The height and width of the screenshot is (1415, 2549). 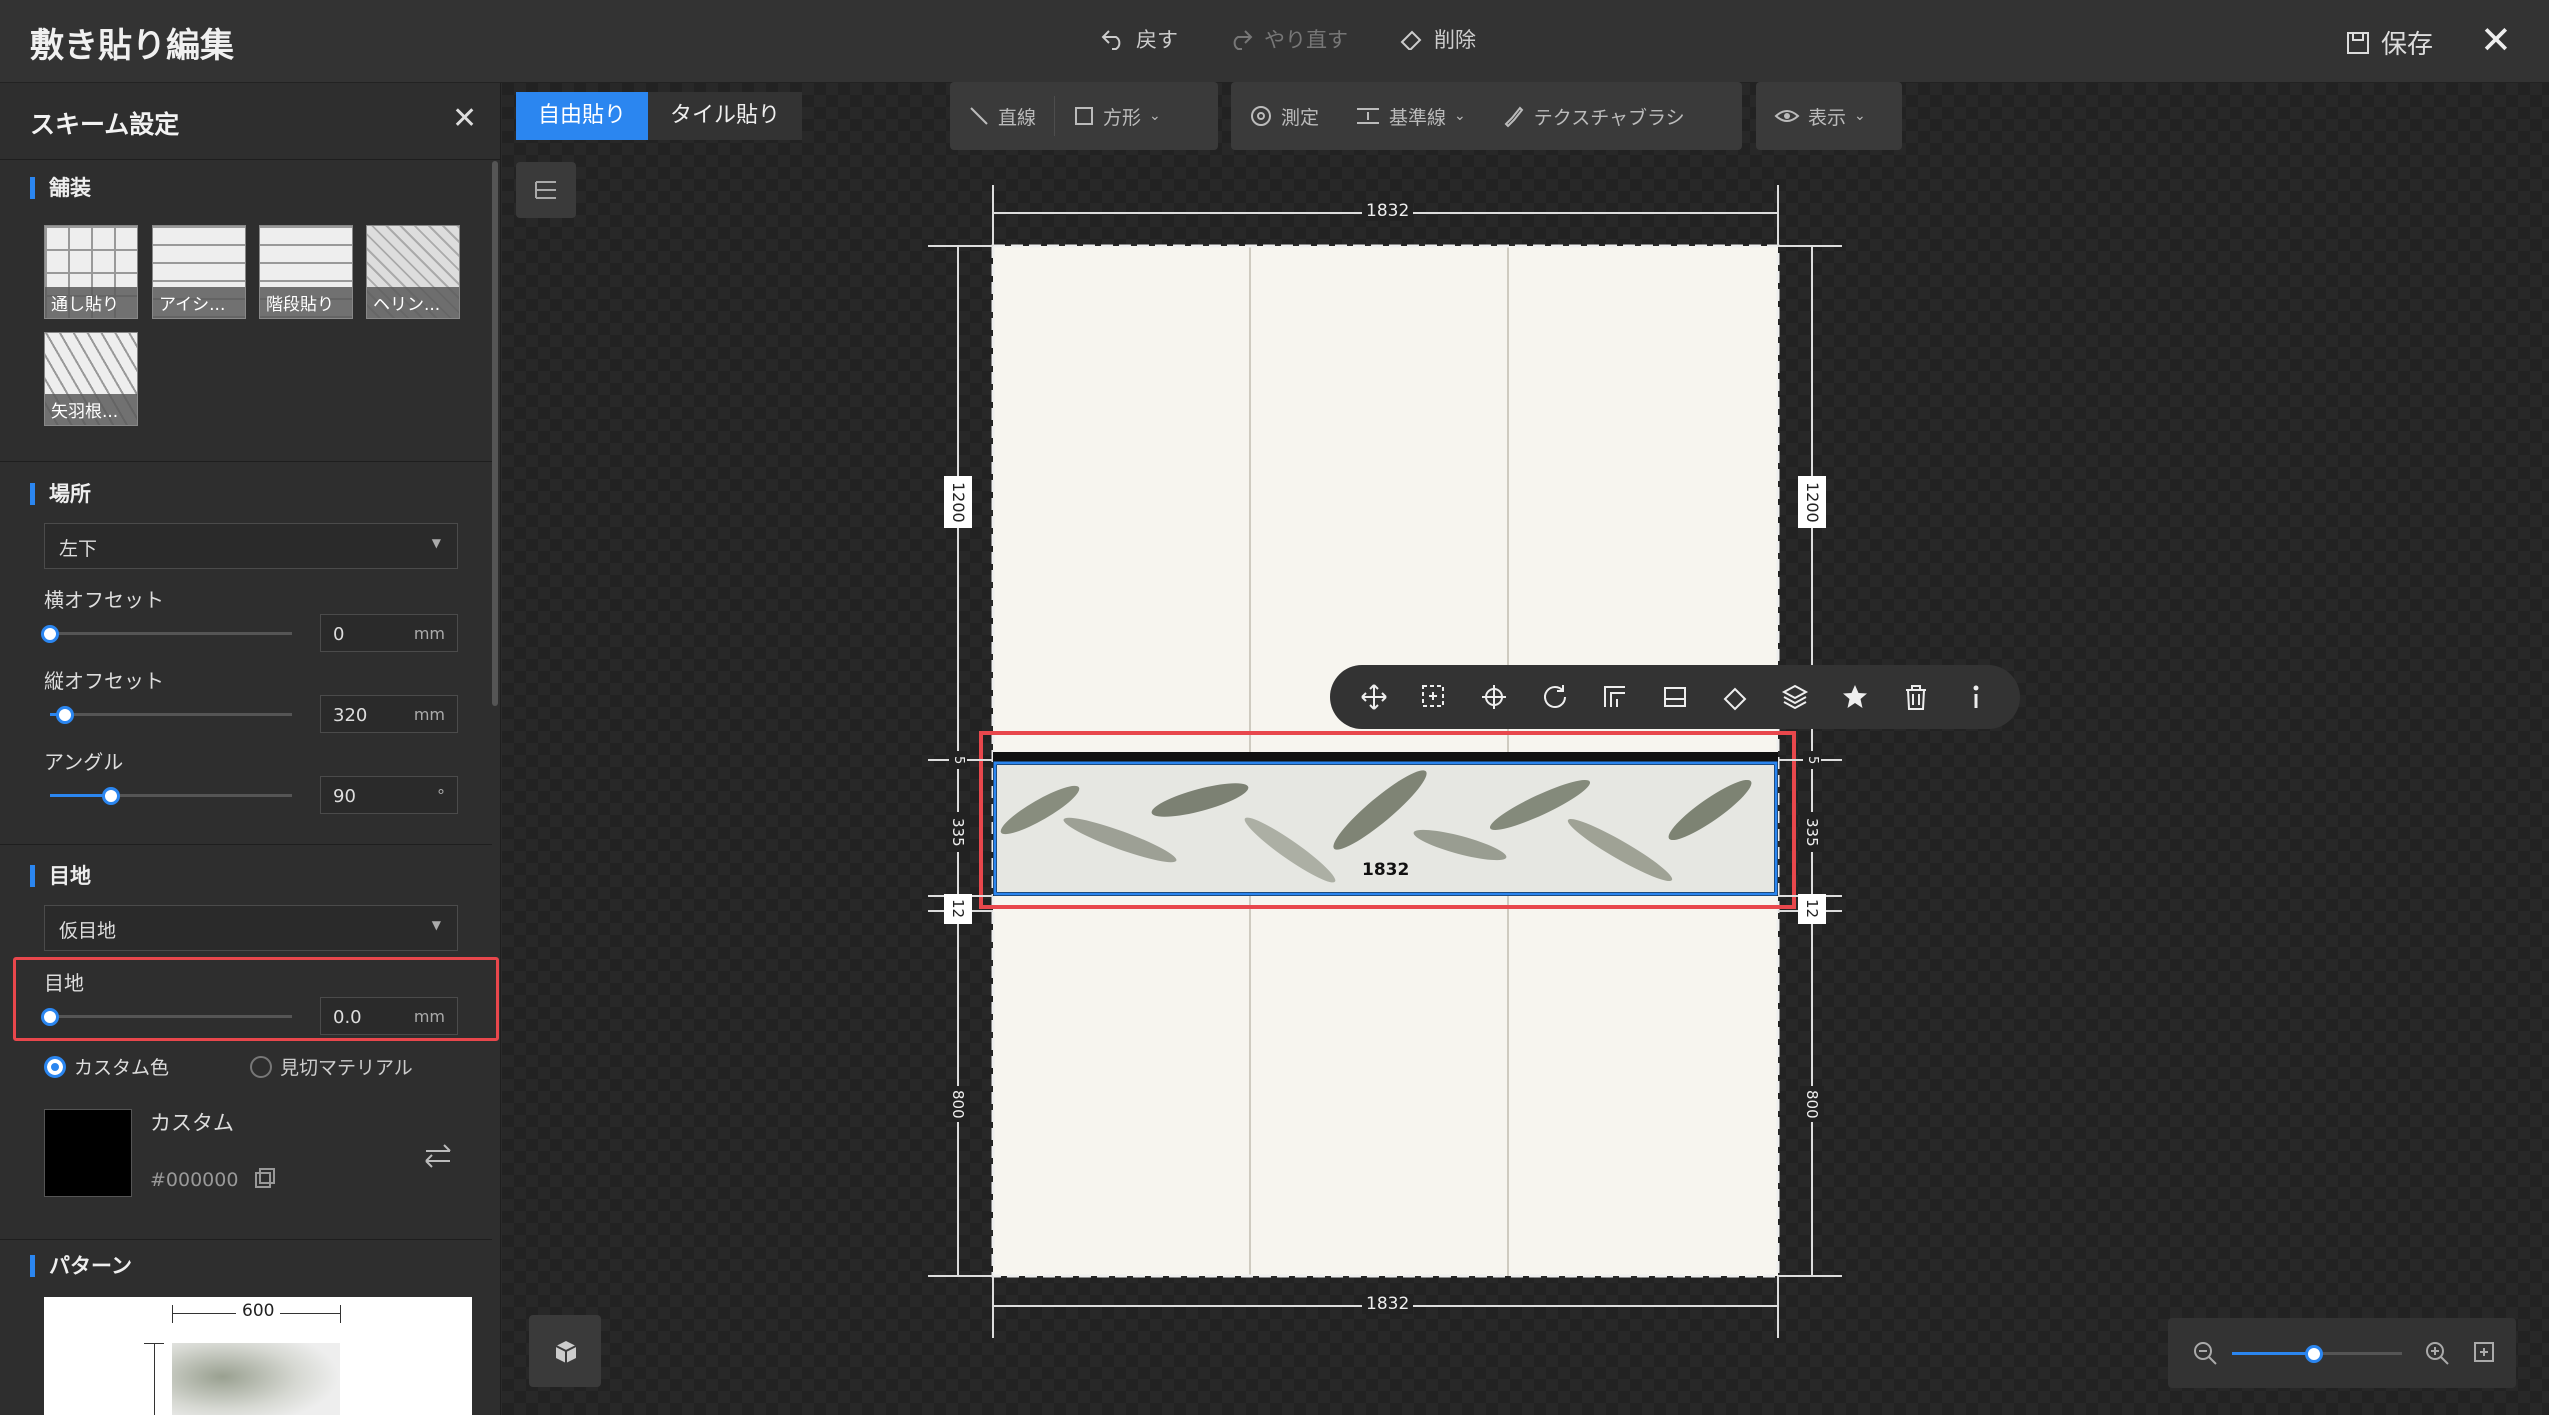 What do you see at coordinates (1494, 697) in the screenshot?
I see `anchor-icon` at bounding box center [1494, 697].